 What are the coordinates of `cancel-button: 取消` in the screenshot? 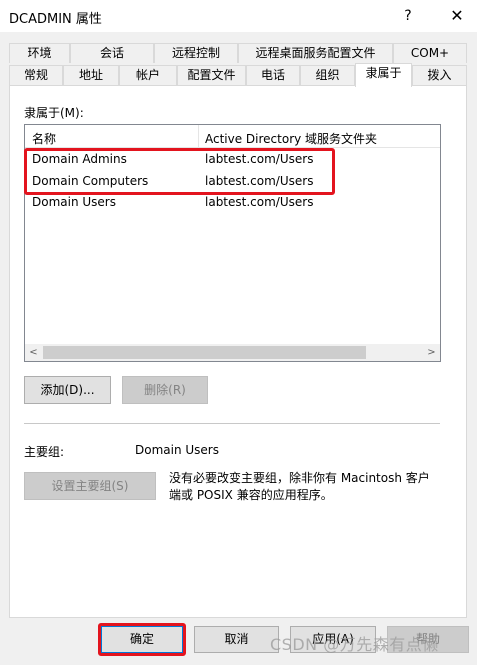 It's located at (236, 639).